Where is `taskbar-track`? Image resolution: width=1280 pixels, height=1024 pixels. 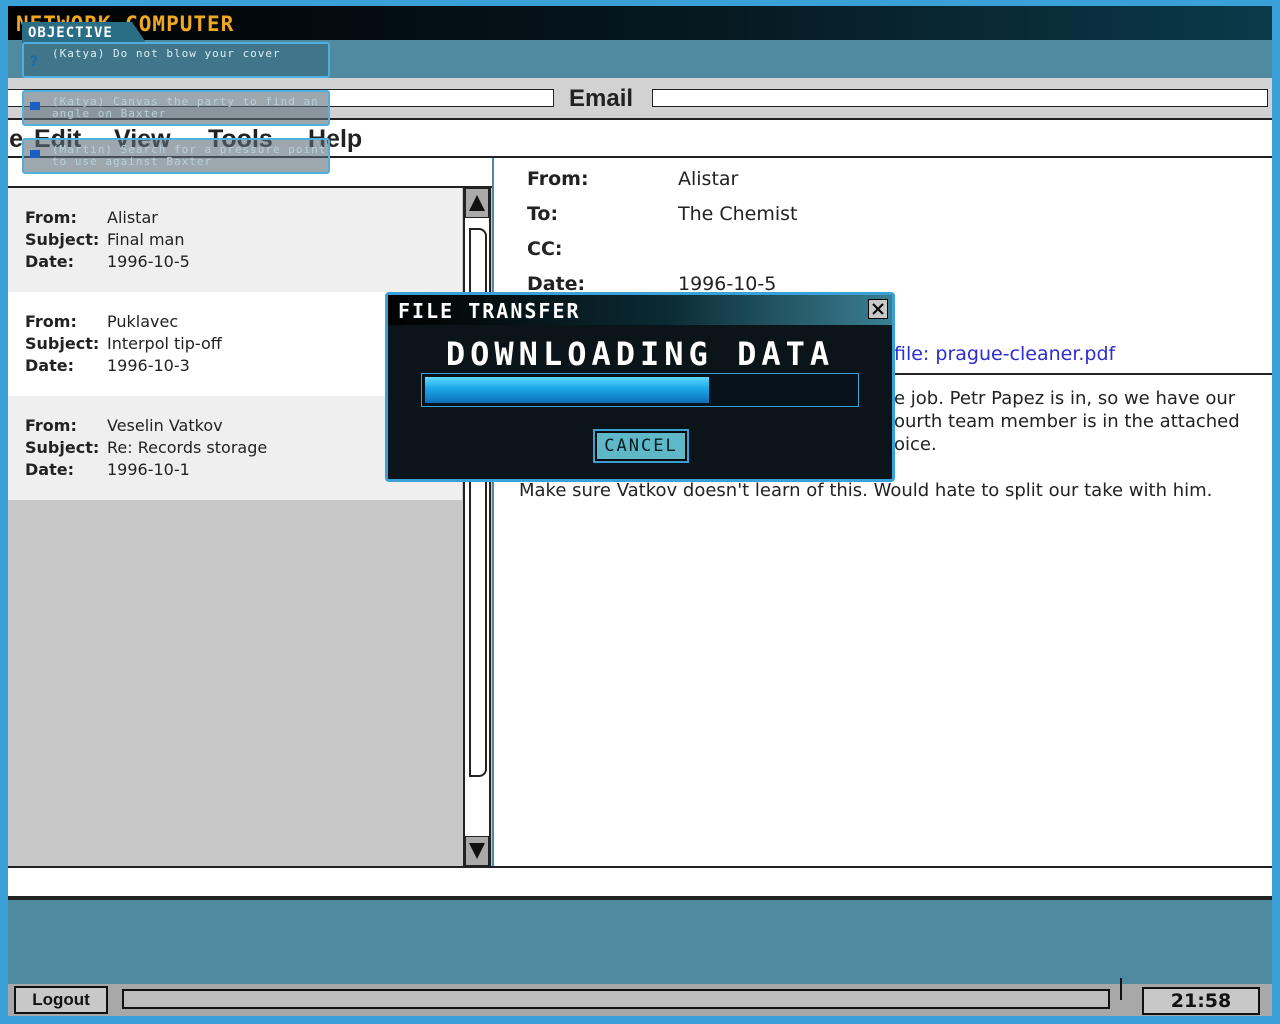 taskbar-track is located at coordinates (616, 999).